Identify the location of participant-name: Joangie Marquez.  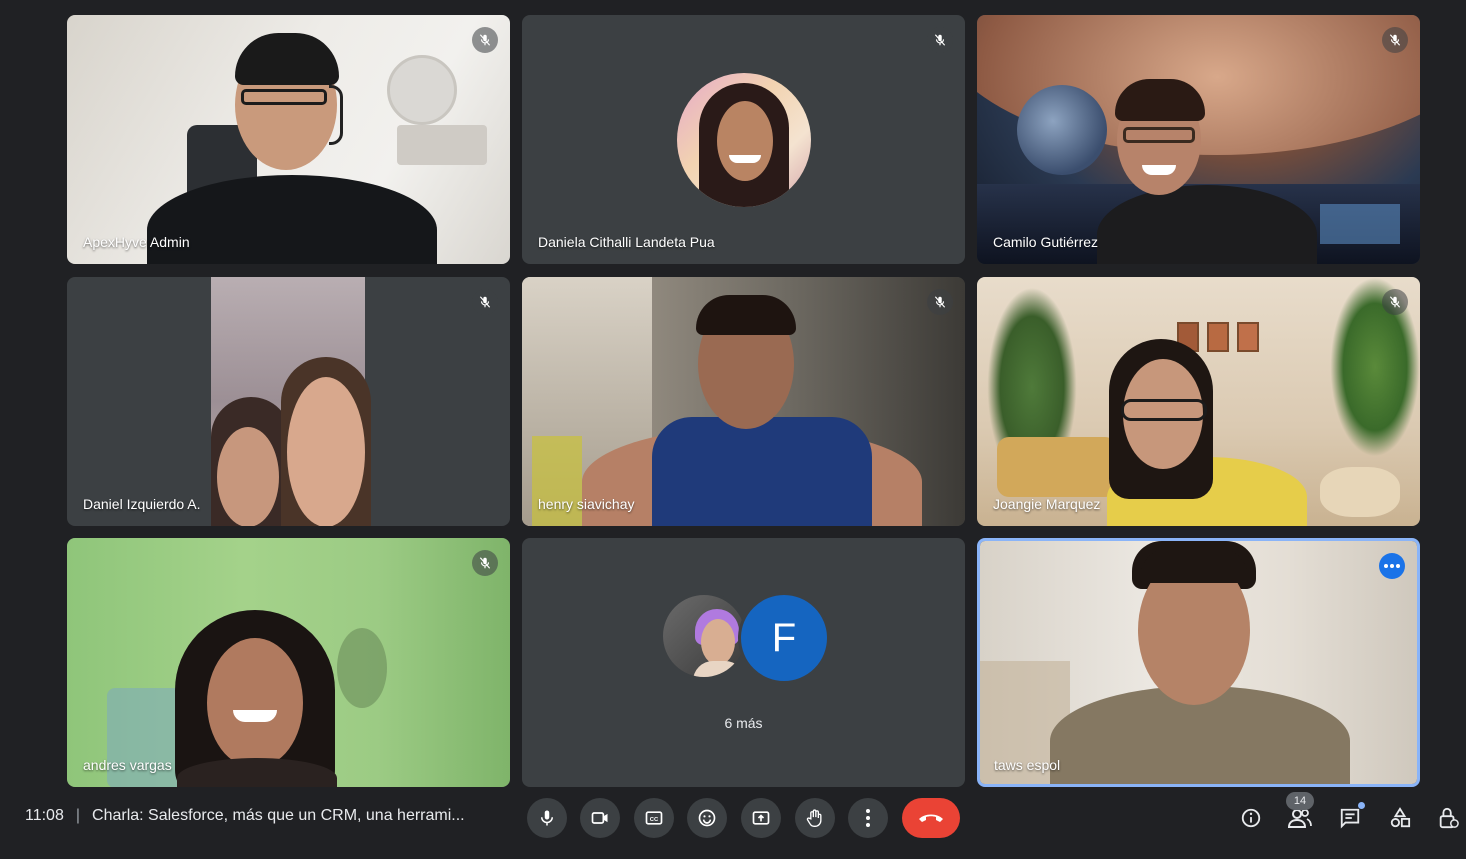
(1047, 504).